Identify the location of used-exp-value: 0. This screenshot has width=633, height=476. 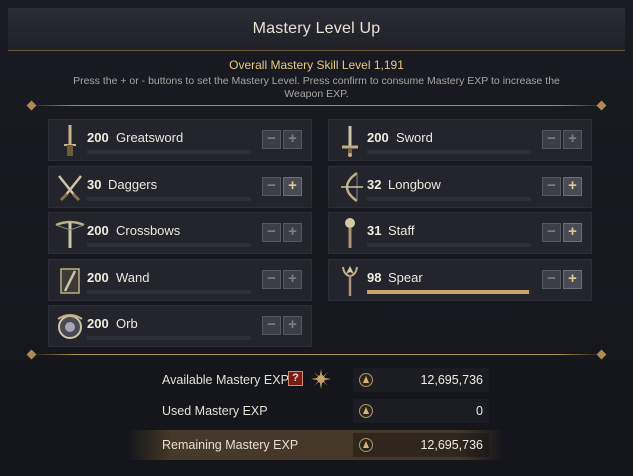
(479, 411).